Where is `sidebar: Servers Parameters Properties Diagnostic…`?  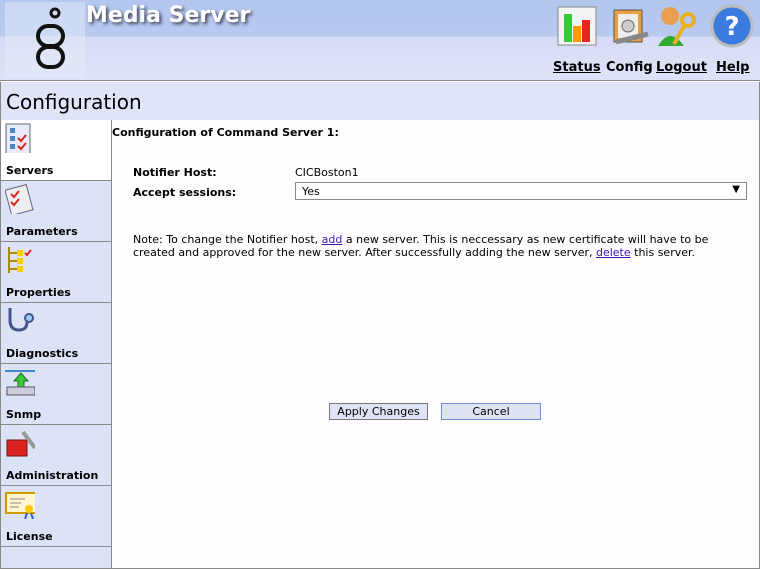 sidebar: Servers Parameters Properties Diagnostic… is located at coordinates (56, 344).